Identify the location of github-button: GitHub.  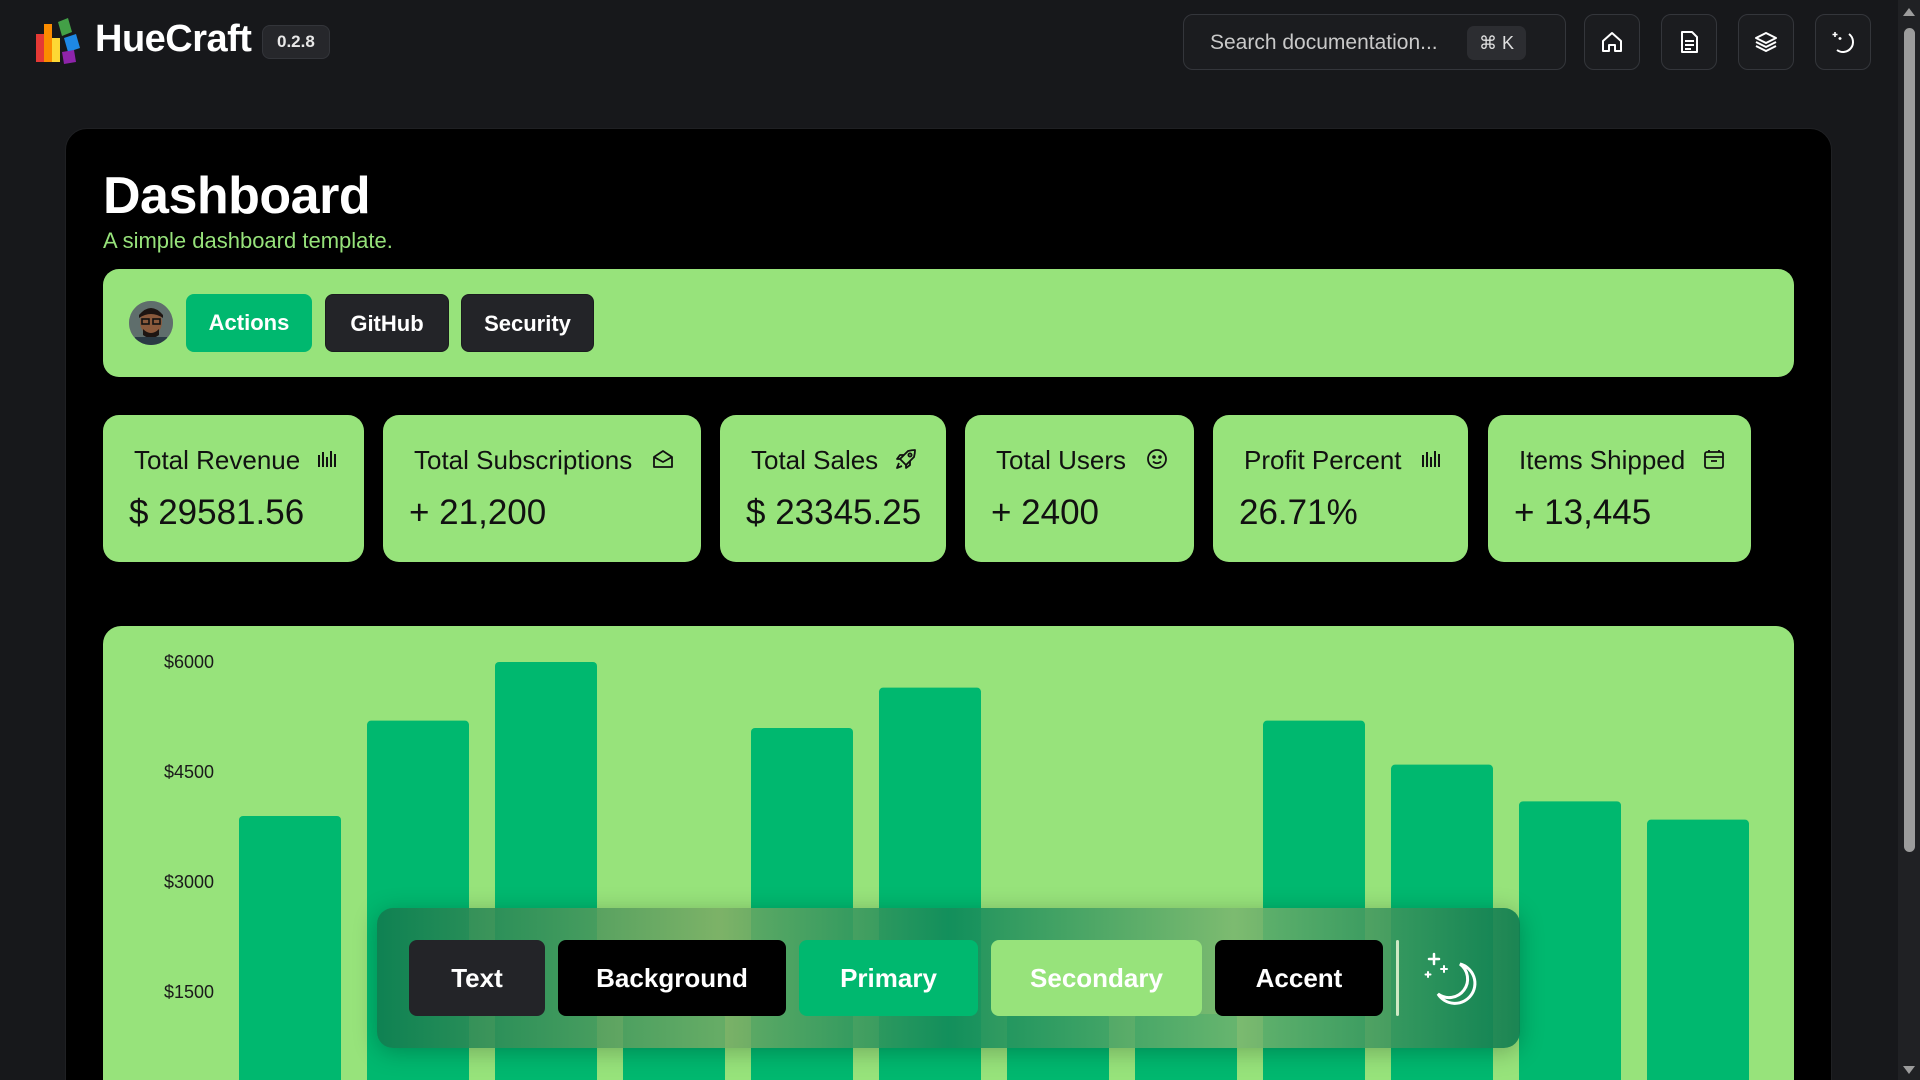
(387, 323).